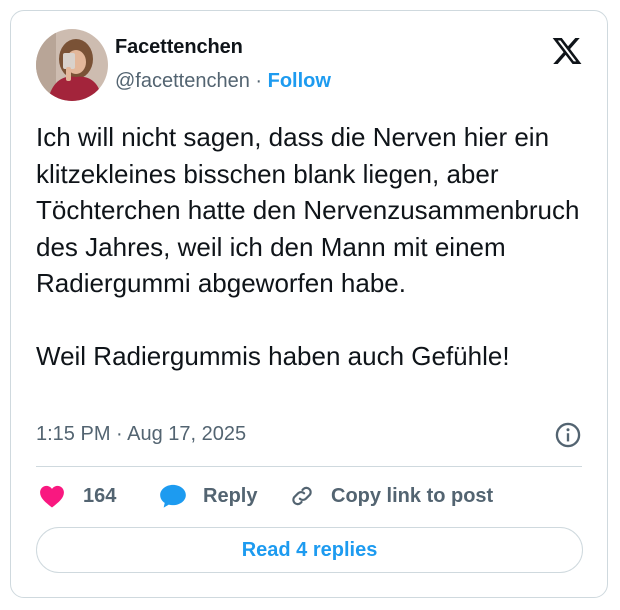  I want to click on avatar, so click(72, 65).